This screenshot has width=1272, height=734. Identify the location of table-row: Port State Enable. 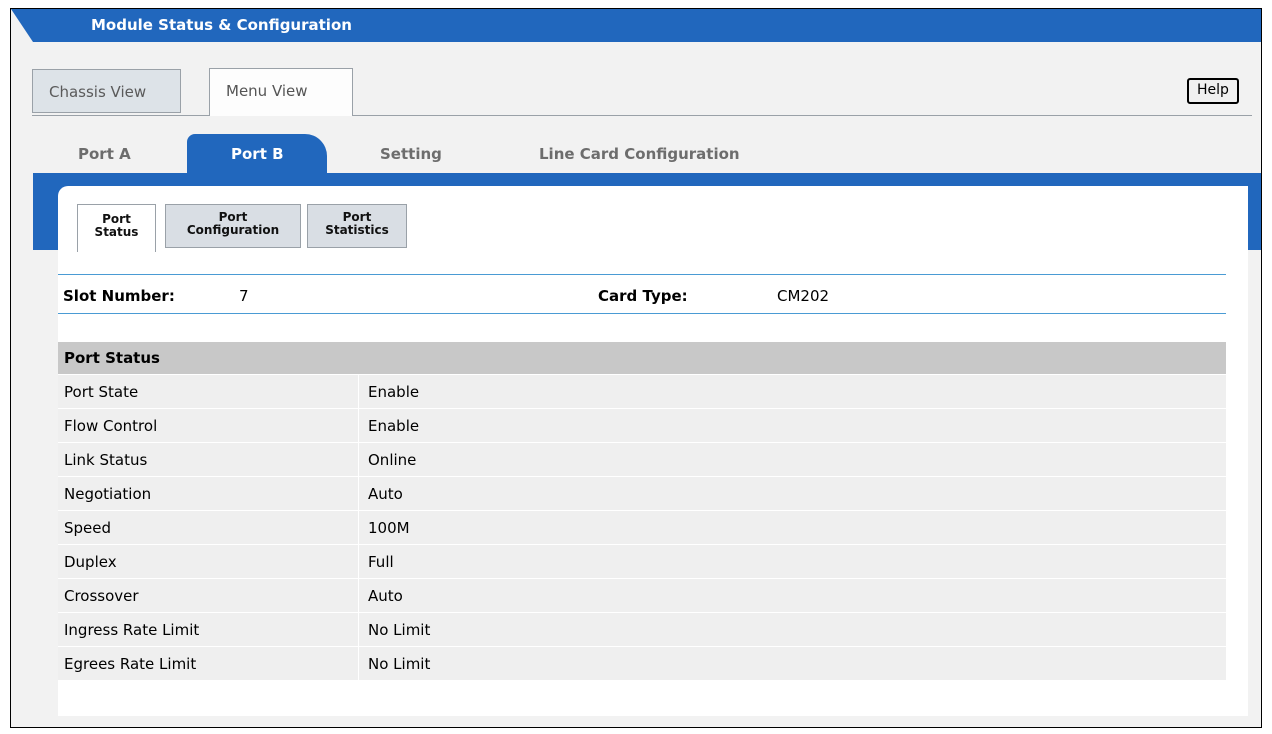
(642, 391).